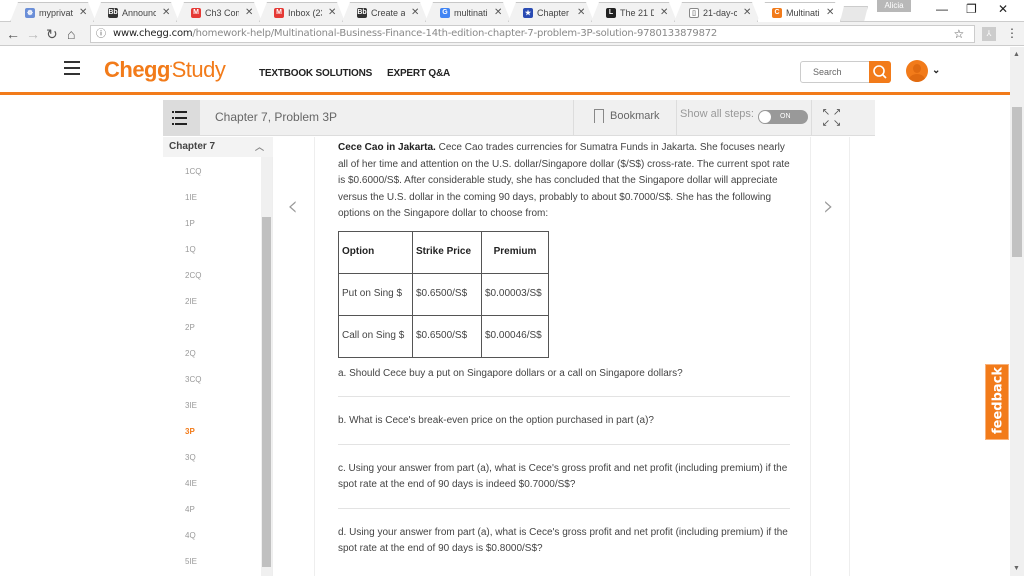  What do you see at coordinates (211, 352) in the screenshot?
I see `sidebar-item-2q: 2Q` at bounding box center [211, 352].